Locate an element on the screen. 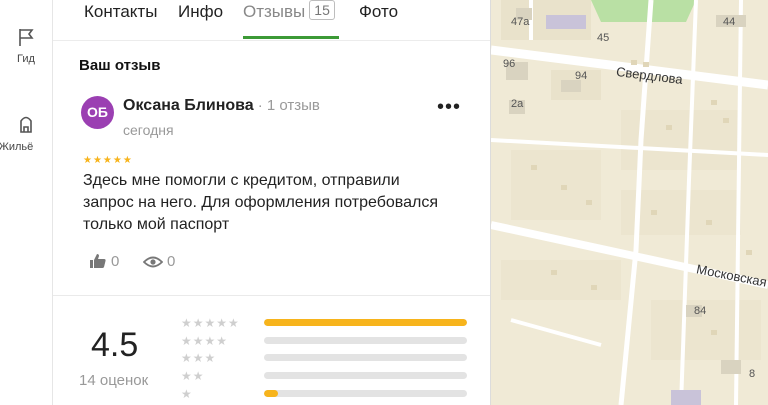 This screenshot has width=768, height=405. house-number: 96 is located at coordinates (509, 64).